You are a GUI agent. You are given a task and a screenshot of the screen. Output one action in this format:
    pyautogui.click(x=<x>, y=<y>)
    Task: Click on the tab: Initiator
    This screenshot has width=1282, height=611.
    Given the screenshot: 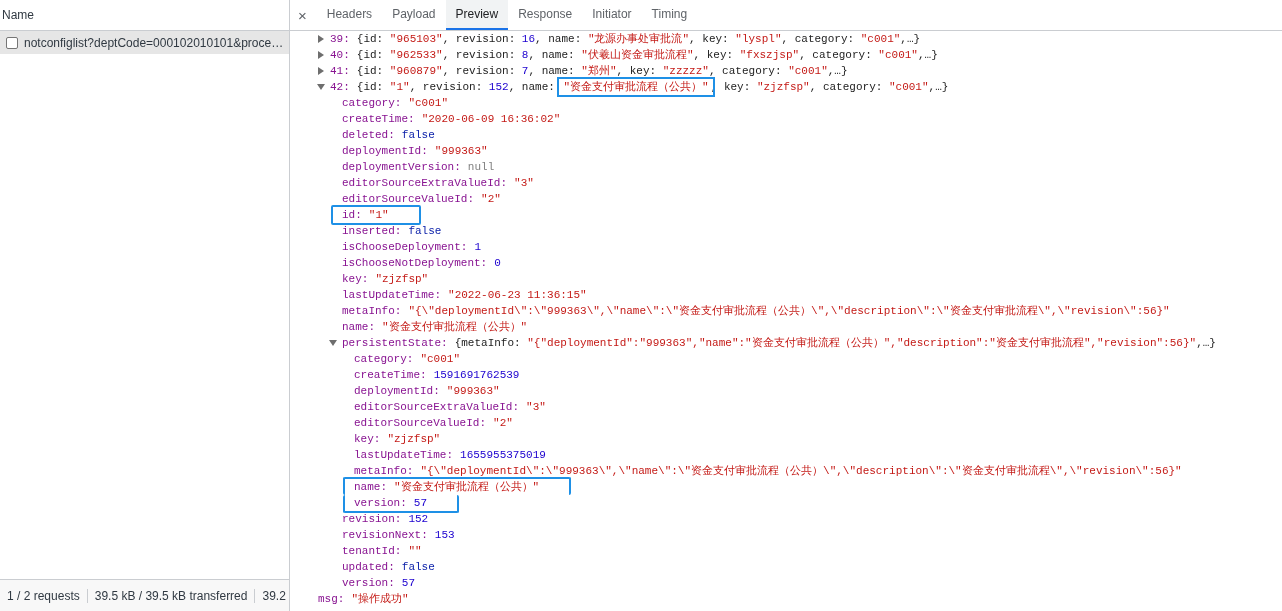 What is the action you would take?
    pyautogui.click(x=612, y=15)
    